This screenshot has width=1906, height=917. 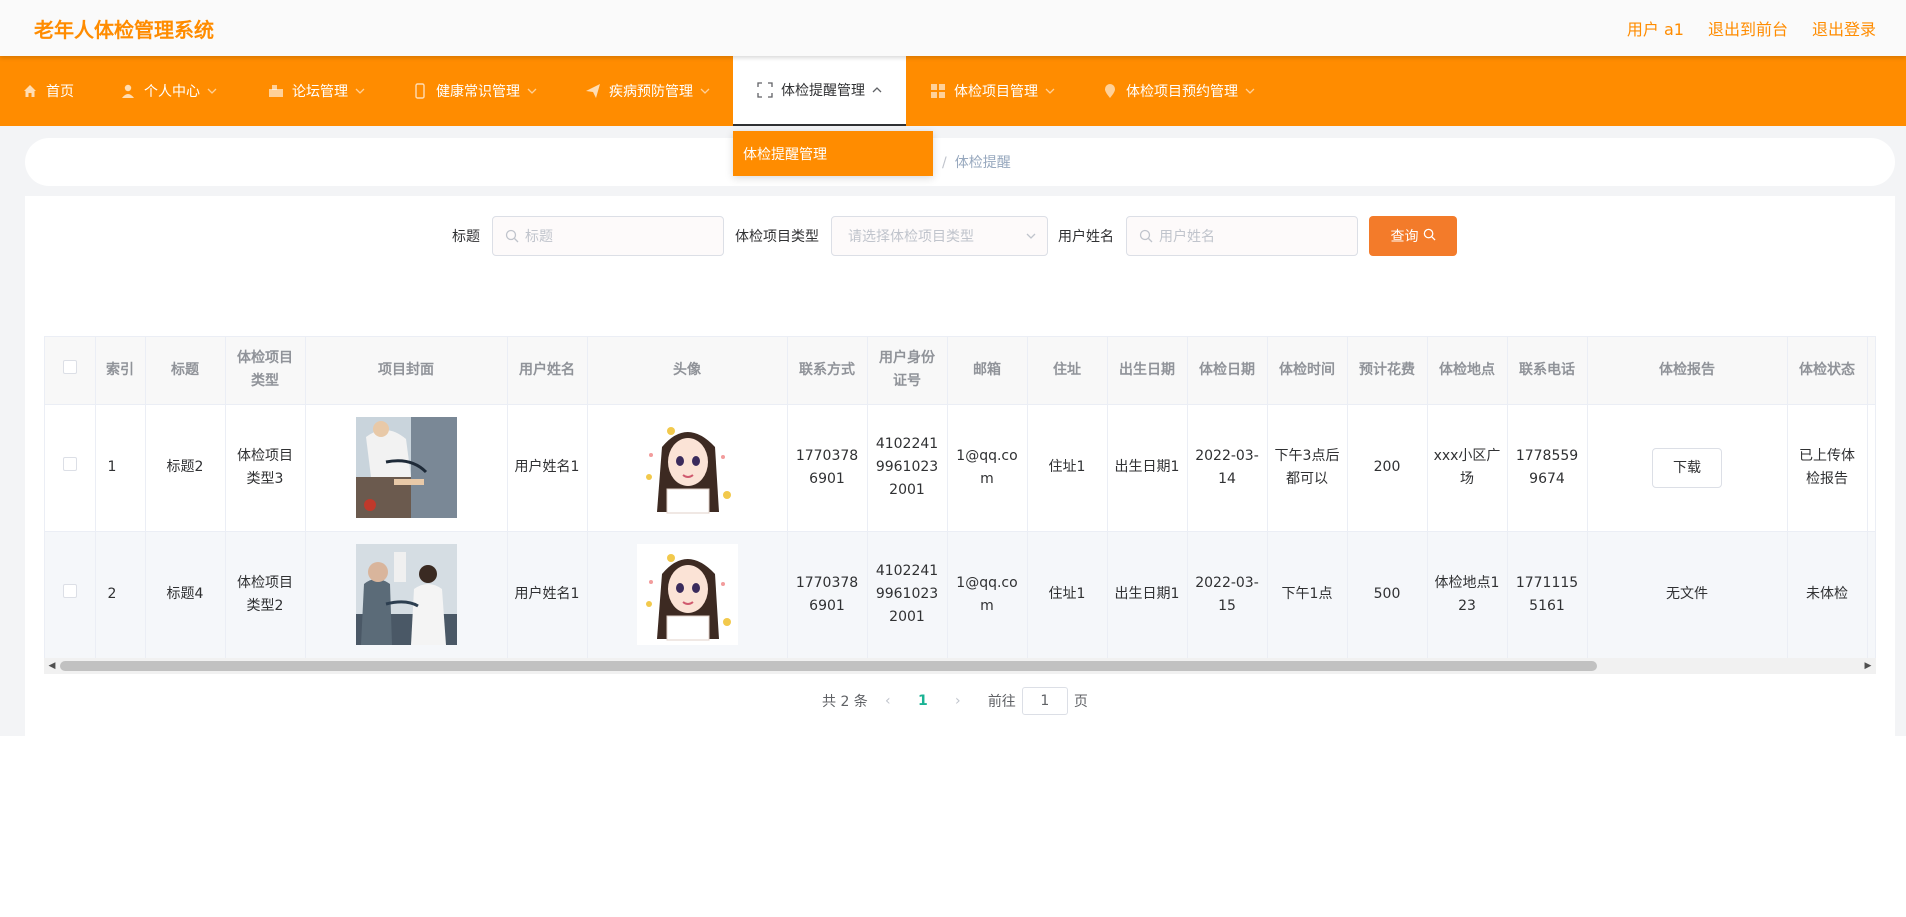 I want to click on nav-item-project: 体检项目管理, so click(x=993, y=91).